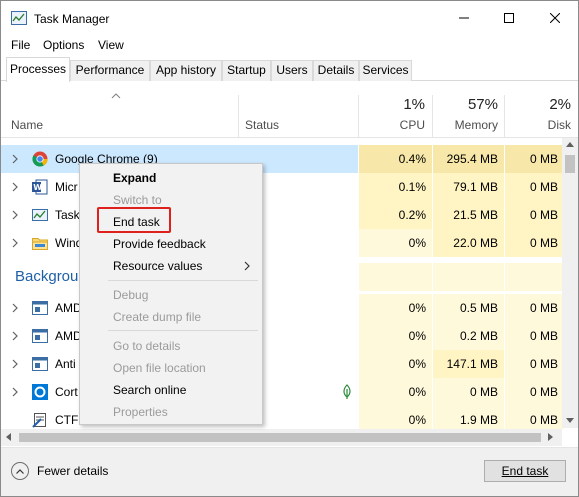 This screenshot has height=497, width=579. I want to click on memory-total: 57%, so click(482, 104).